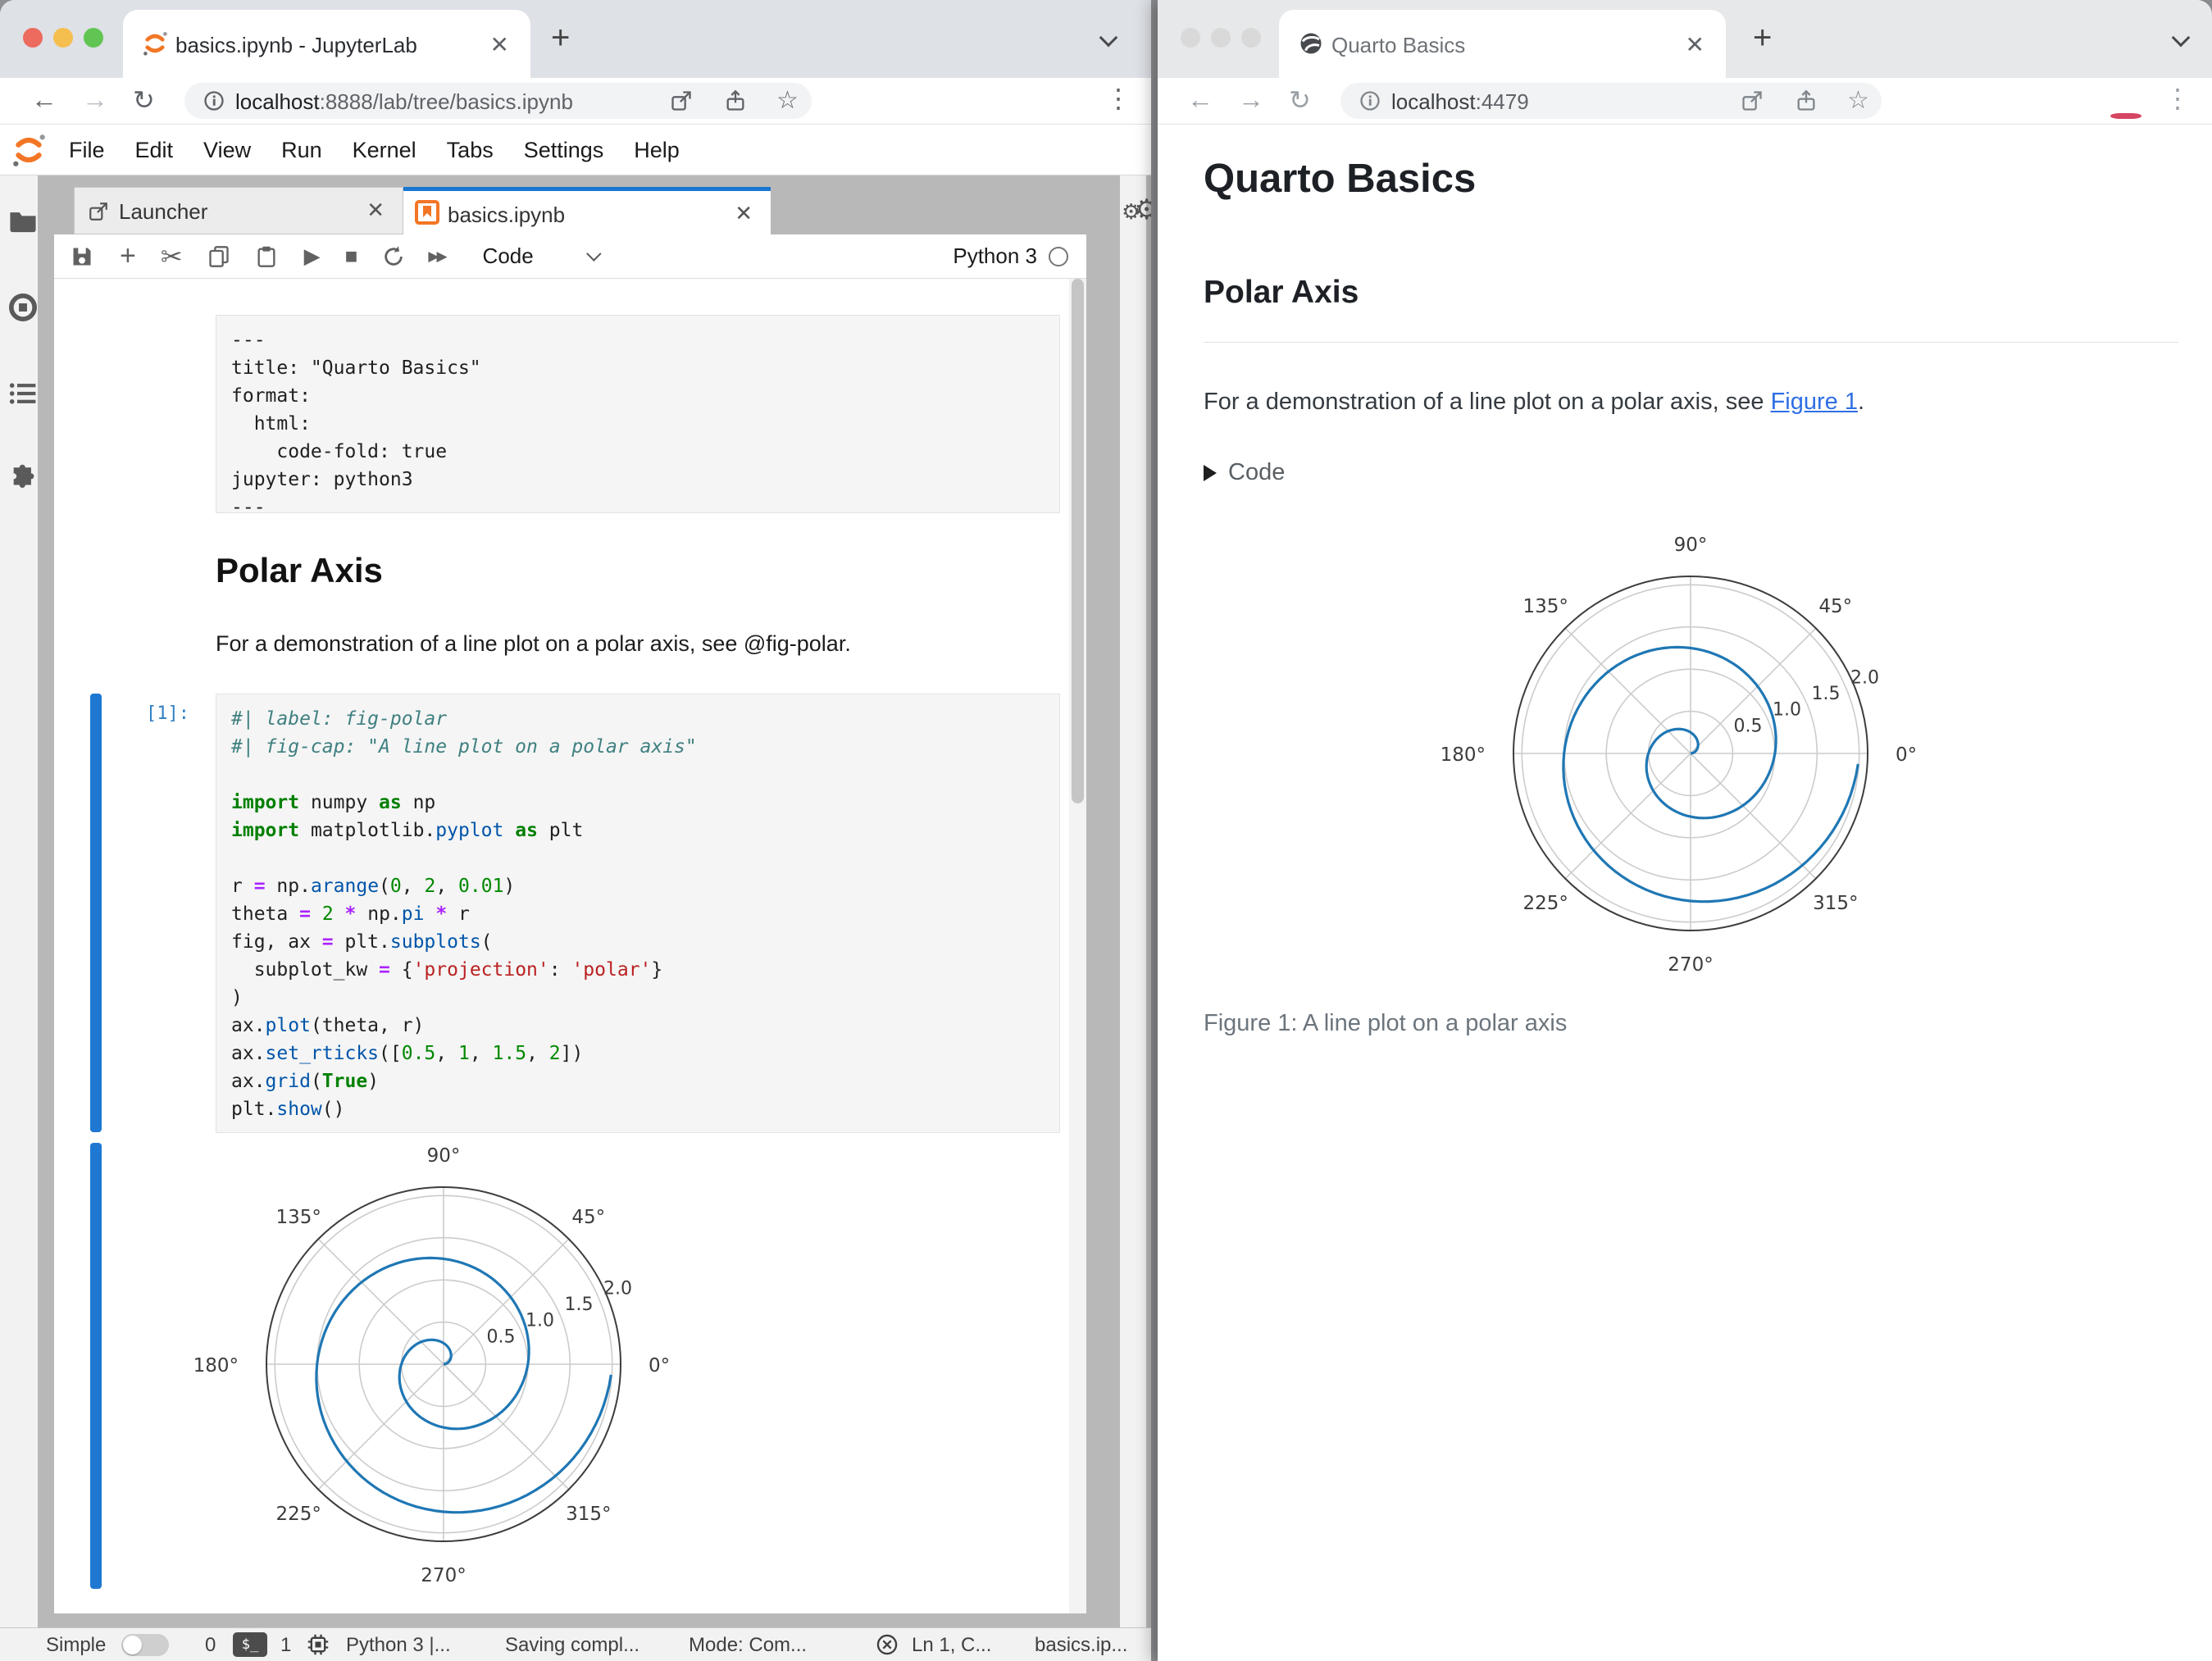 This screenshot has width=2212, height=1661. I want to click on kernel-name: Python 3, so click(995, 256).